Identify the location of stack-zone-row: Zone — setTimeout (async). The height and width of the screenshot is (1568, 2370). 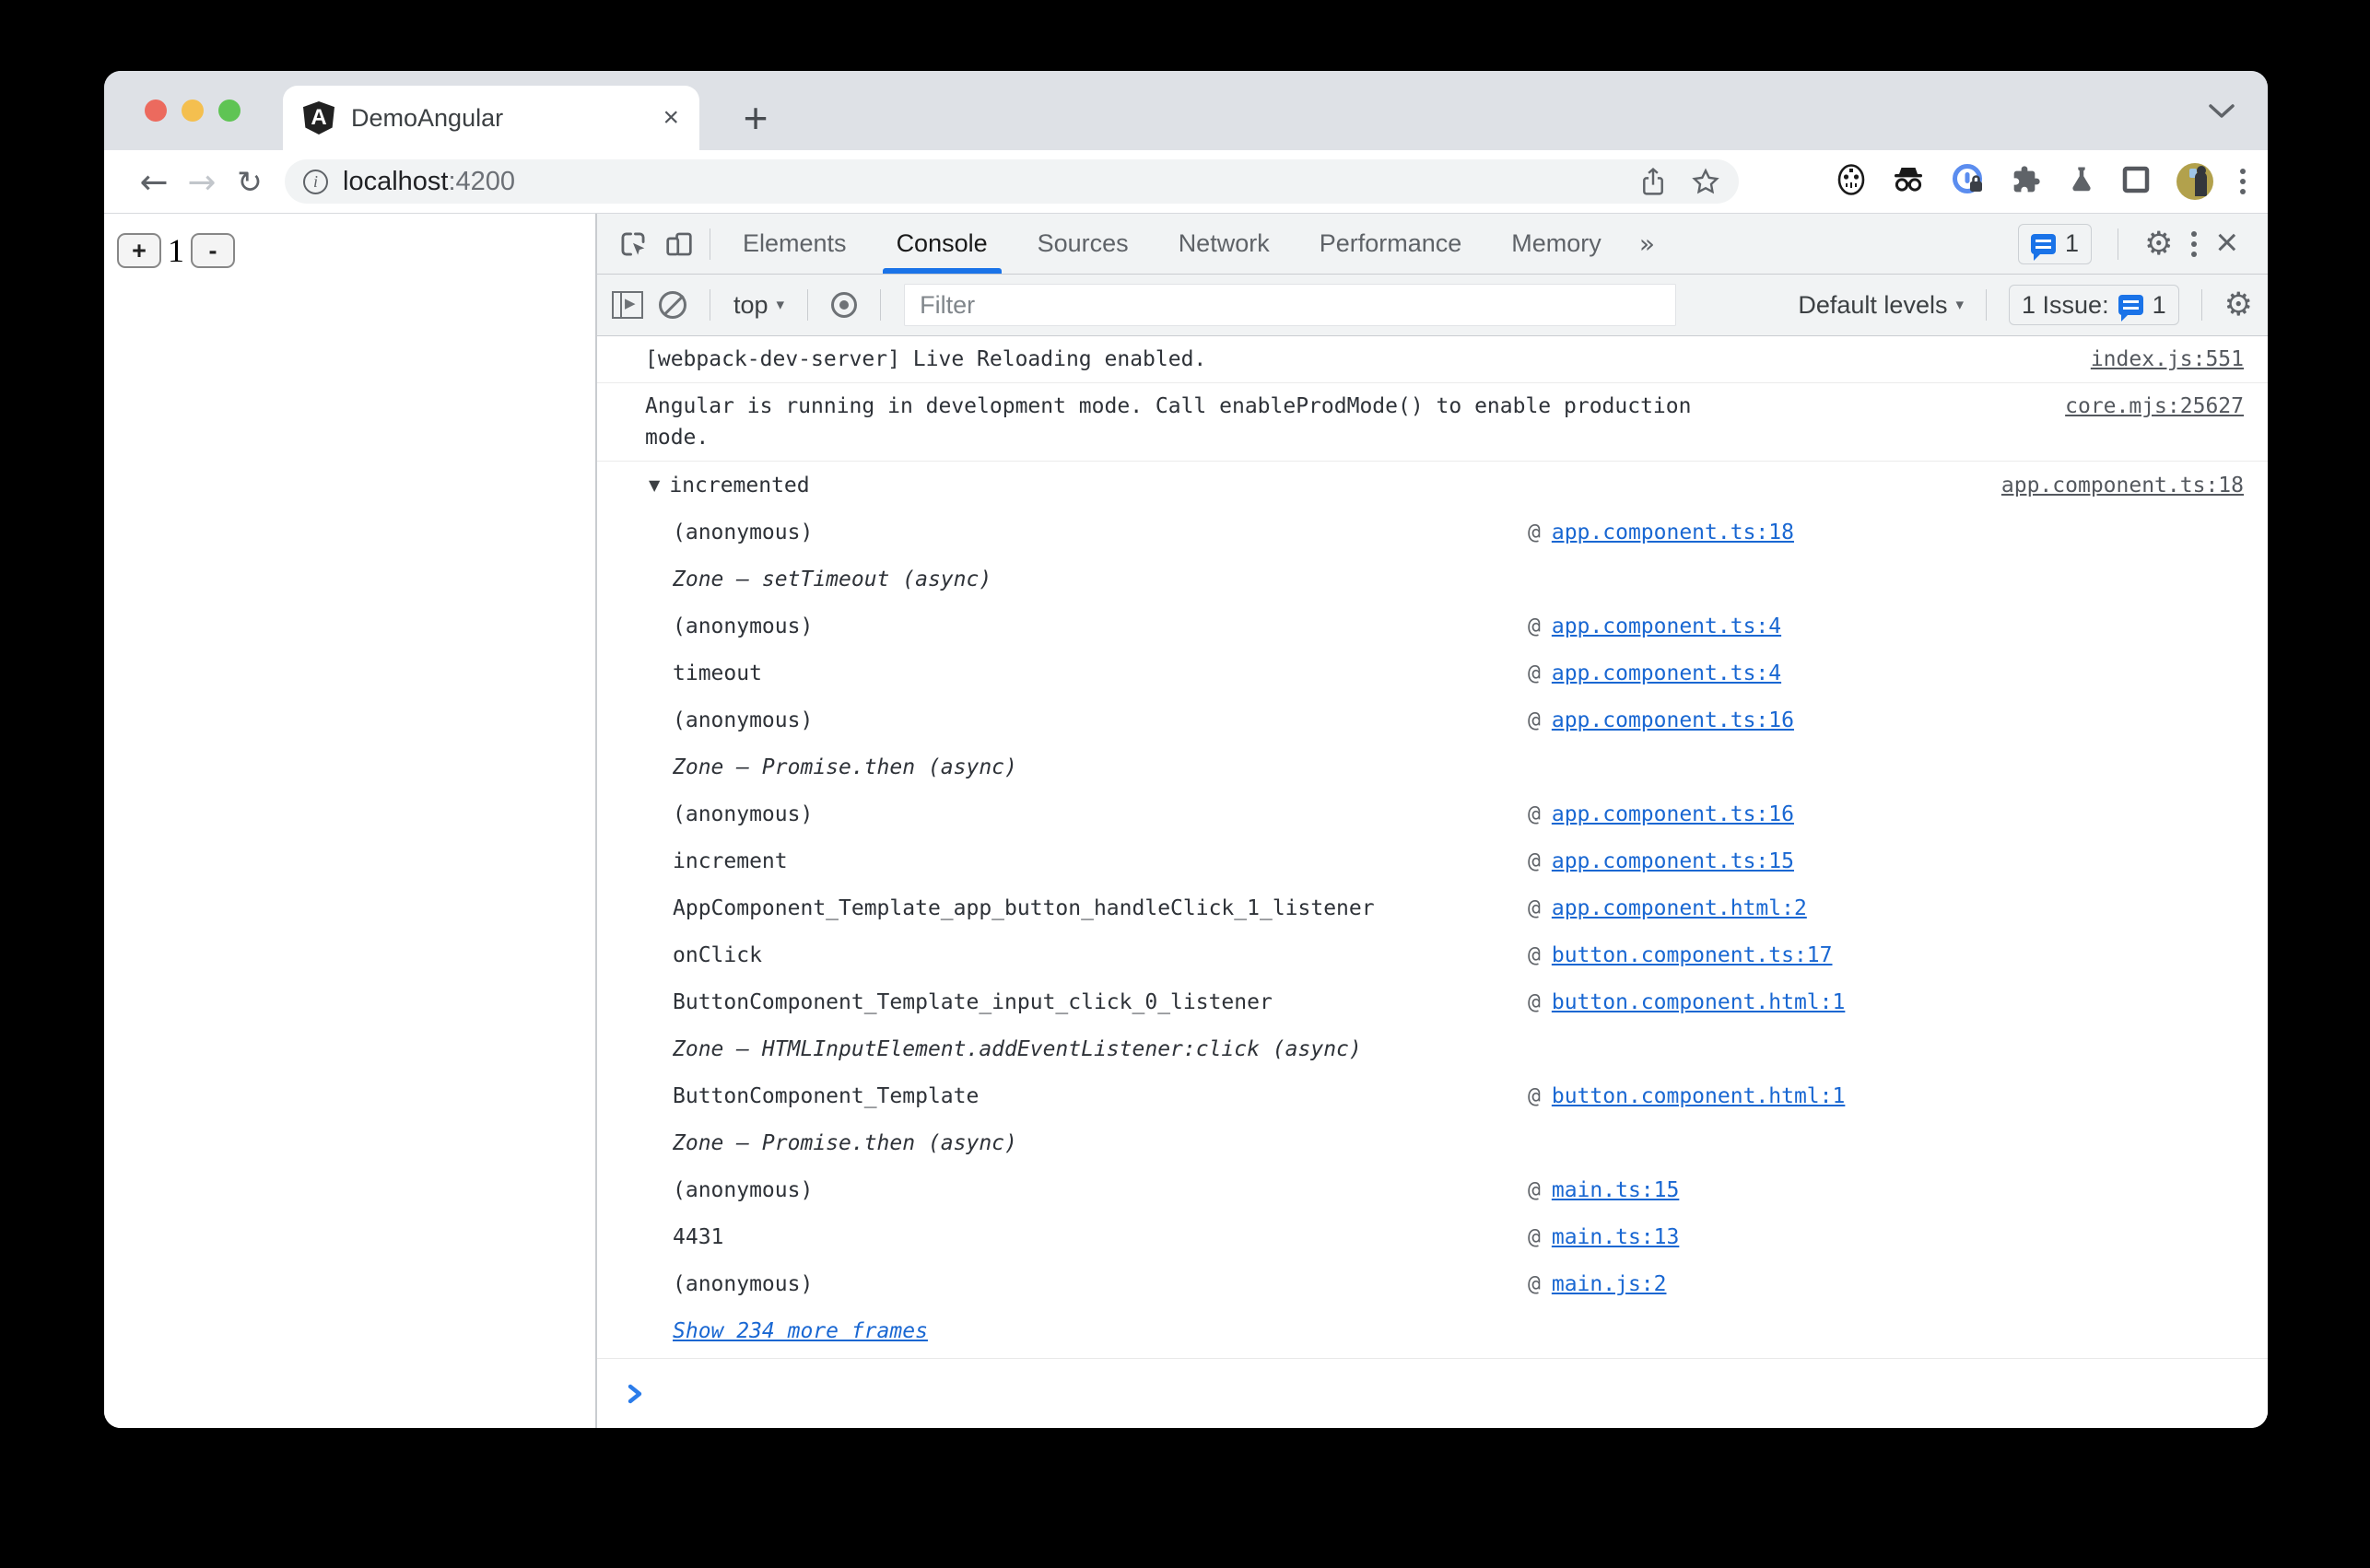
(1432, 579).